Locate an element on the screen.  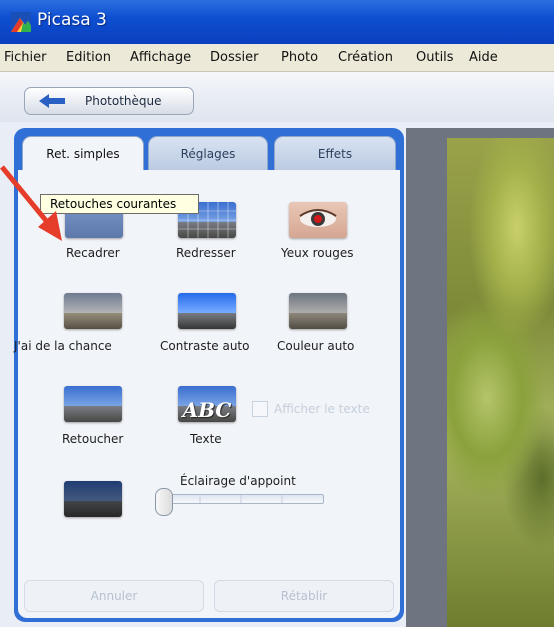
contraste-label: Contraste auto is located at coordinates (205, 346).